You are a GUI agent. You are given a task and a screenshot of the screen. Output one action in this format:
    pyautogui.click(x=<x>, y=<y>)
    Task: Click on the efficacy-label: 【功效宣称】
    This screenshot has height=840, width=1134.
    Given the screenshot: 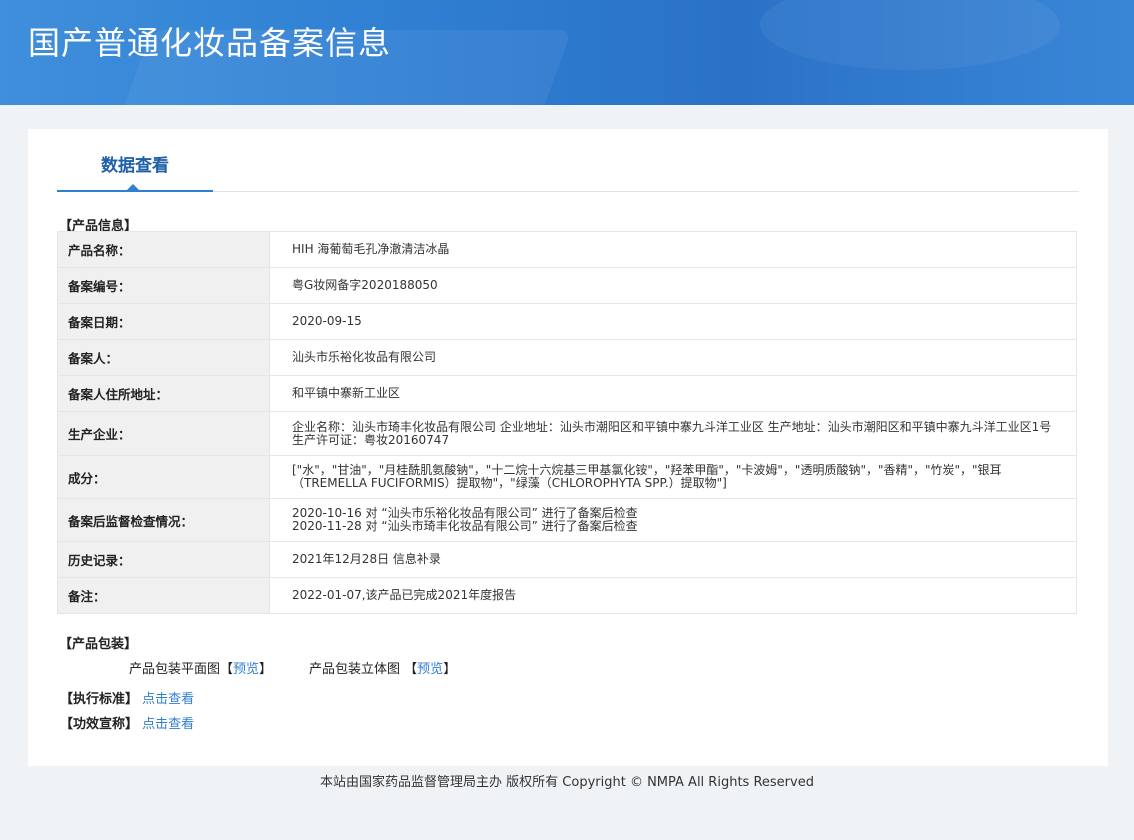 What is the action you would take?
    pyautogui.click(x=99, y=724)
    